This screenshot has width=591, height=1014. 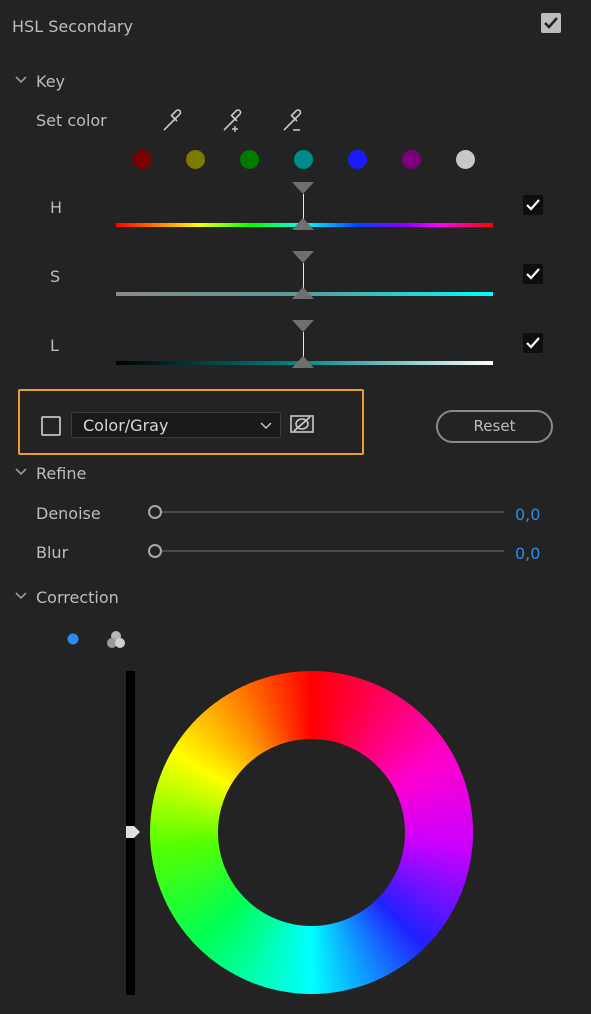 What do you see at coordinates (155, 512) in the screenshot?
I see `denoise-slider-knob` at bounding box center [155, 512].